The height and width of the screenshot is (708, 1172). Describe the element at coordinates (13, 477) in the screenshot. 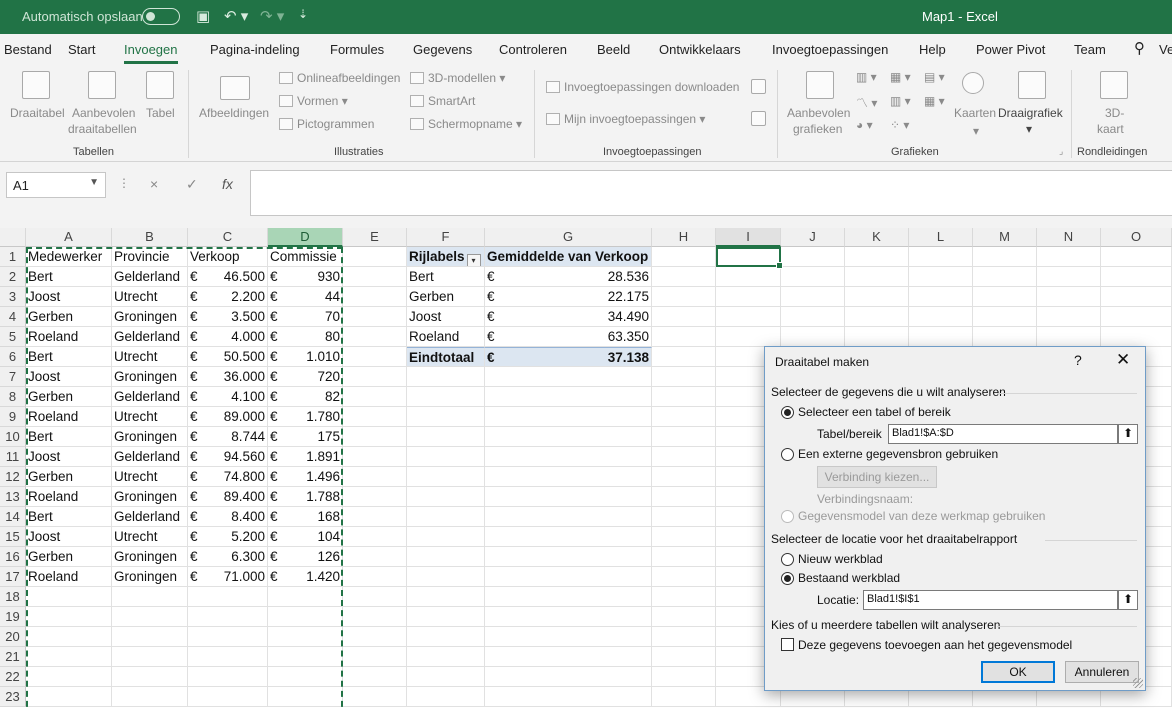

I see `row-header: 12` at that location.